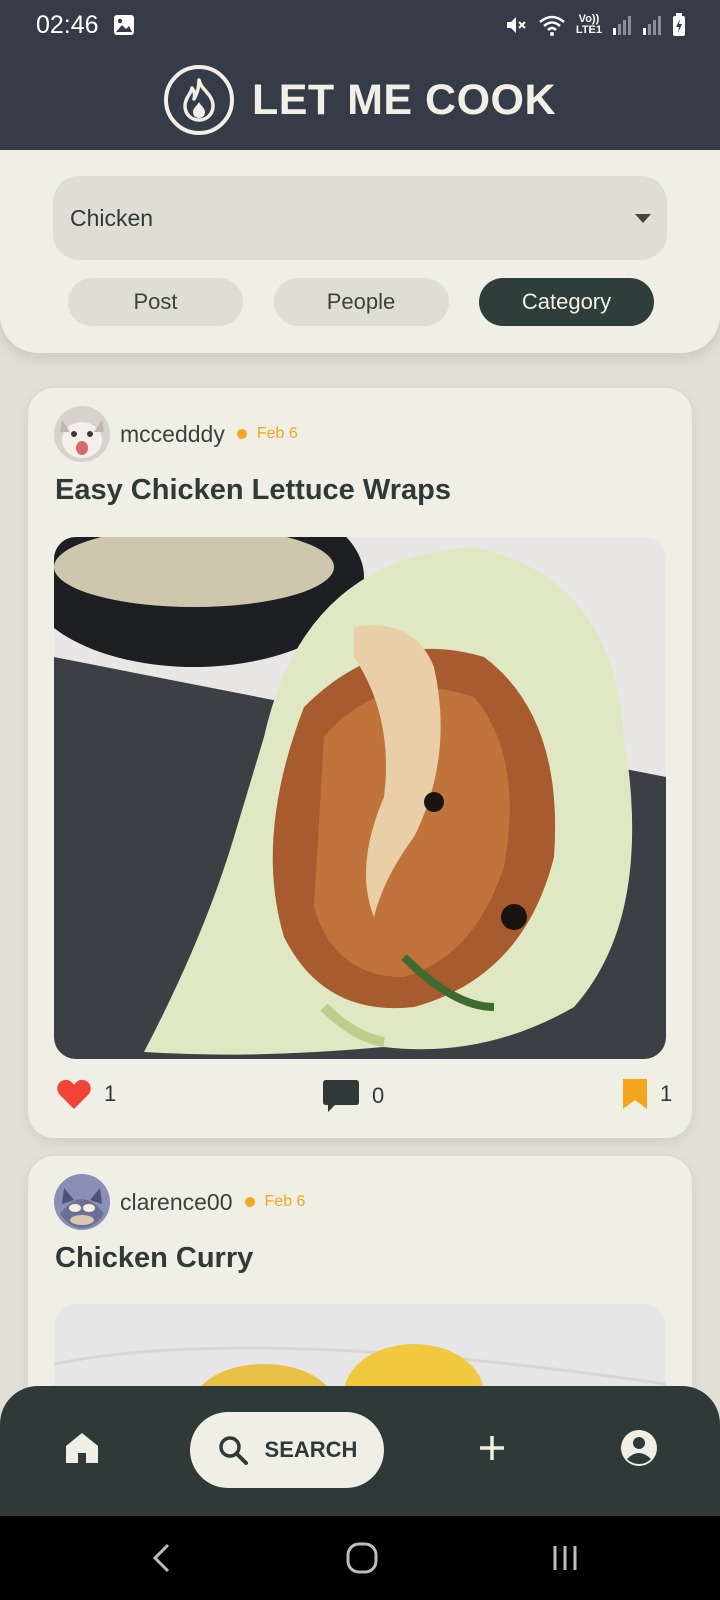 Image resolution: width=720 pixels, height=1600 pixels. I want to click on bookmark-icon, so click(635, 1094).